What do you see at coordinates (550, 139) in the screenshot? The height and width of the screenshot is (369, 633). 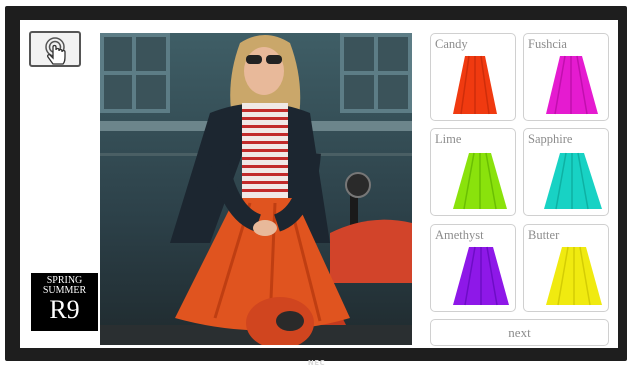 I see `swatch-label: Sapphire` at bounding box center [550, 139].